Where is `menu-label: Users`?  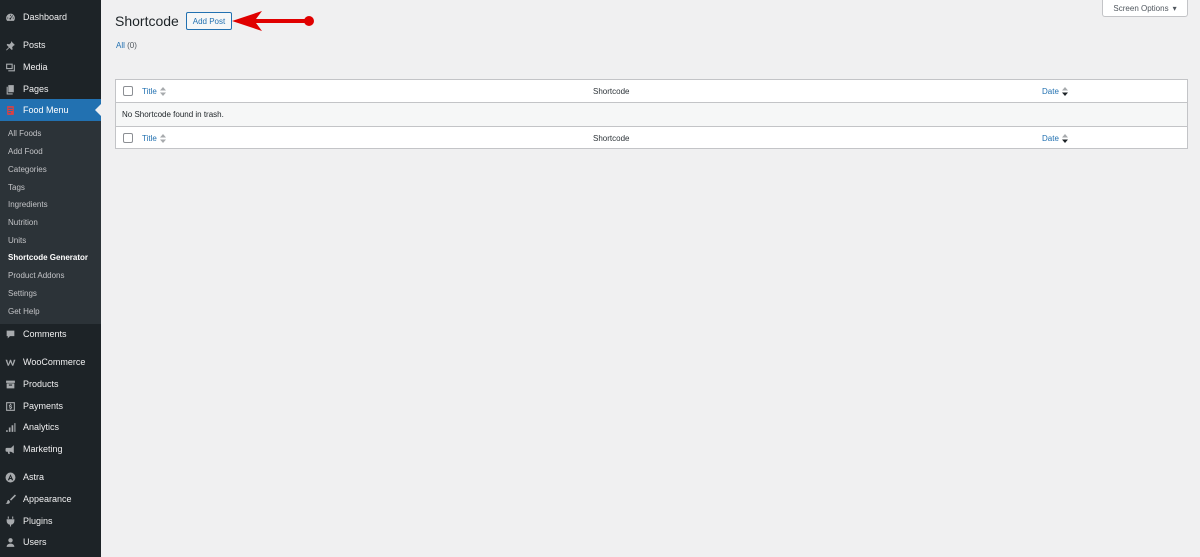 menu-label: Users is located at coordinates (35, 542).